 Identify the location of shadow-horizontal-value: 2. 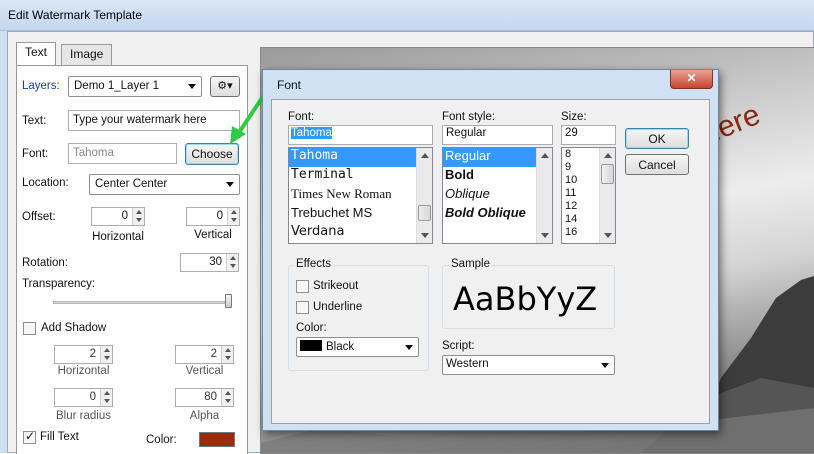
(92, 354).